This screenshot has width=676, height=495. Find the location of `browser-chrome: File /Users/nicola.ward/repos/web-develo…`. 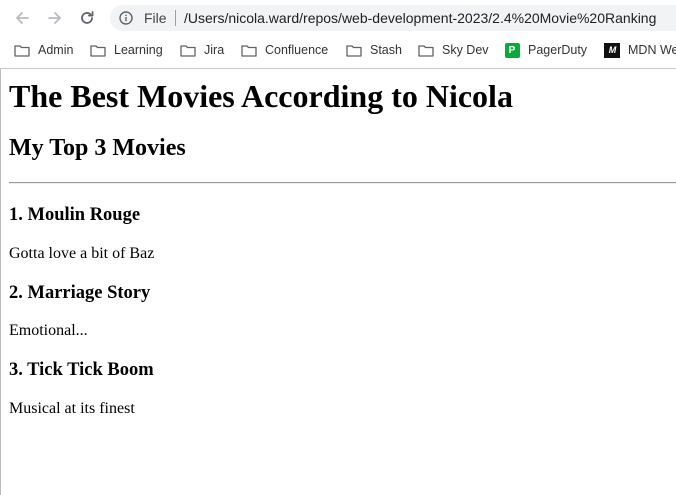

browser-chrome: File /Users/nicola.ward/repos/web-develo… is located at coordinates (338, 34).